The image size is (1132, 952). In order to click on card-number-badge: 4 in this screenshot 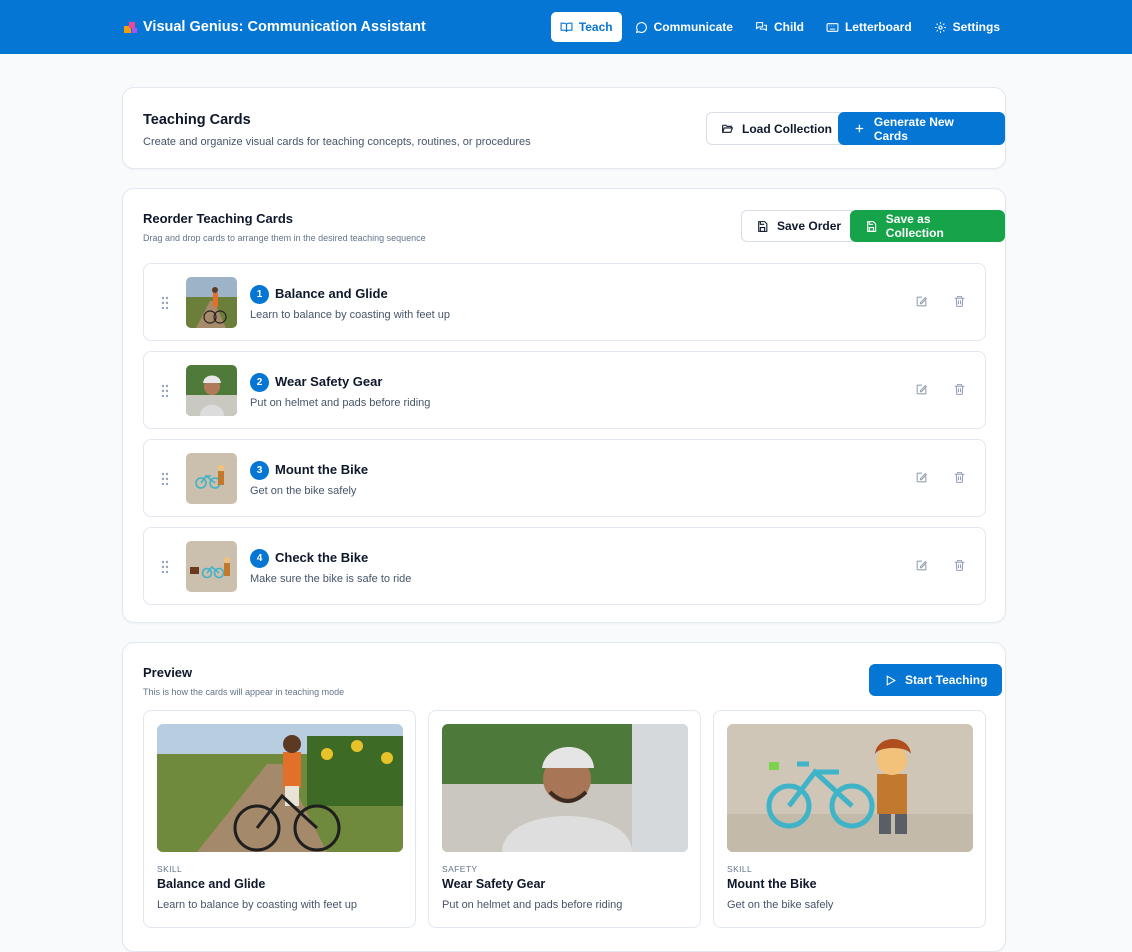, I will do `click(259, 558)`.